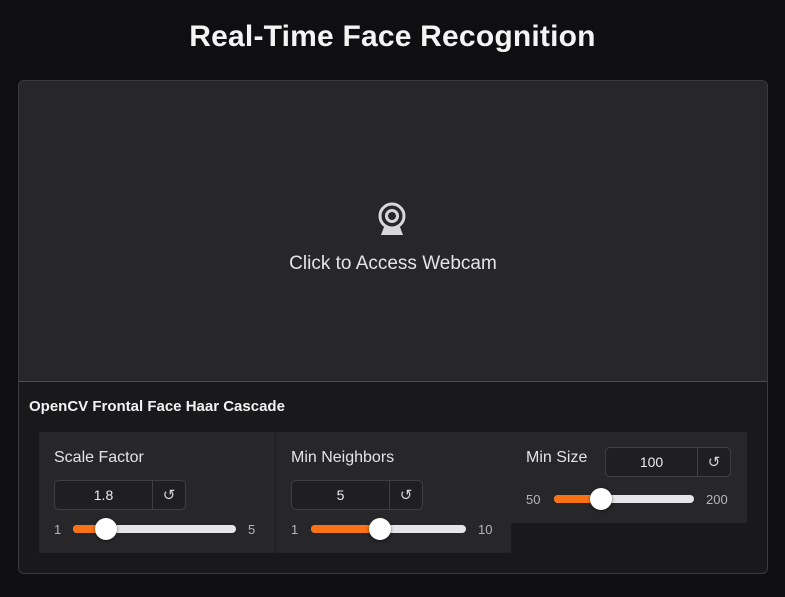 This screenshot has width=785, height=597. I want to click on scale-factor-reset-button: ↺, so click(169, 495).